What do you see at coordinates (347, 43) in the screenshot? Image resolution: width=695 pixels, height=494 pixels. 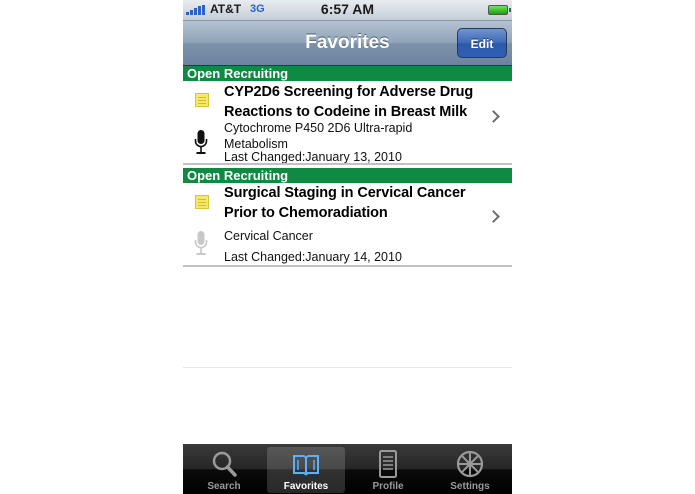 I see `navigation-bar: Favorites Edit` at bounding box center [347, 43].